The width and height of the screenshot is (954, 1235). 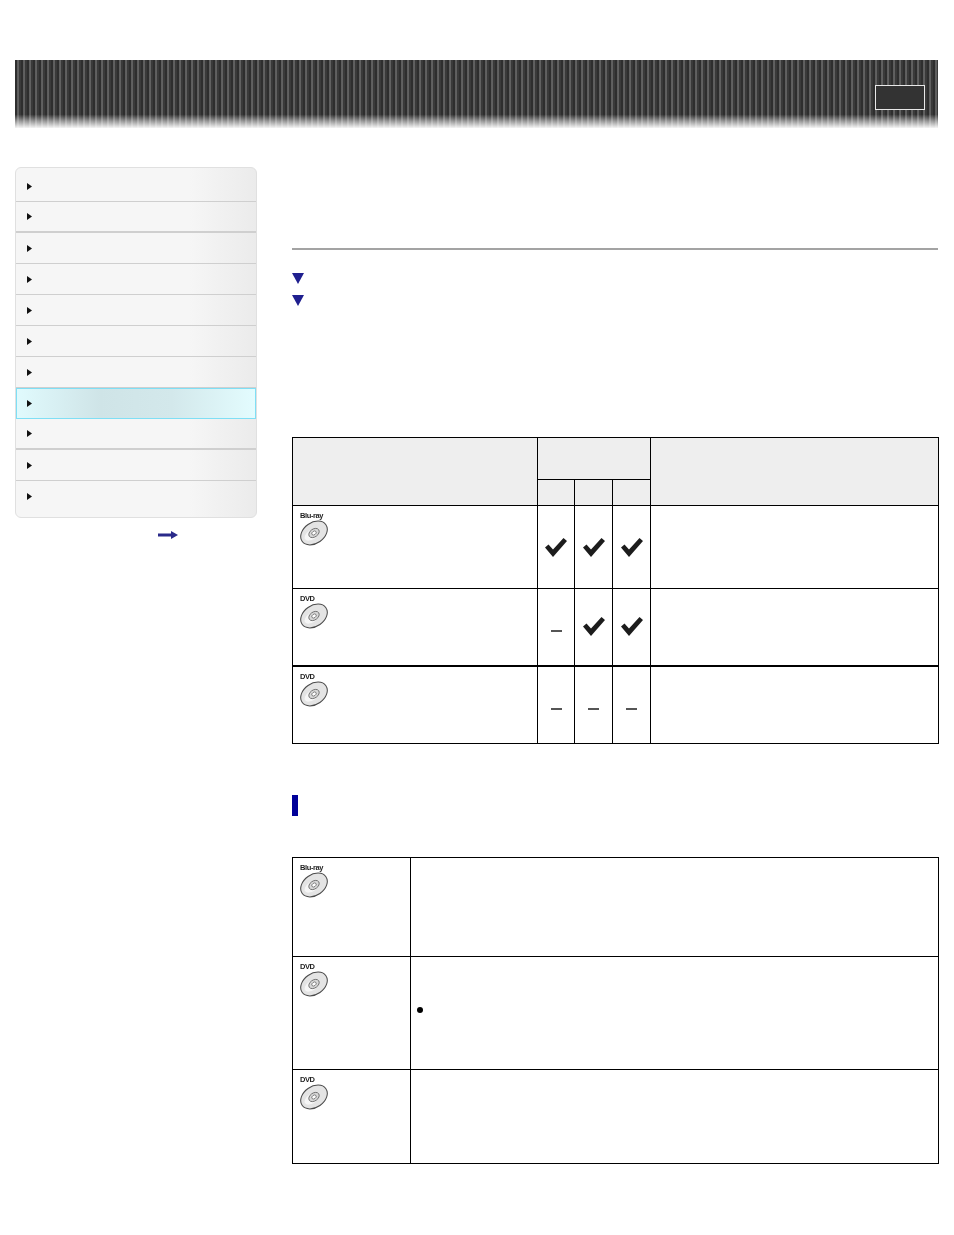 I want to click on arrow-right-icon, so click(x=168, y=535).